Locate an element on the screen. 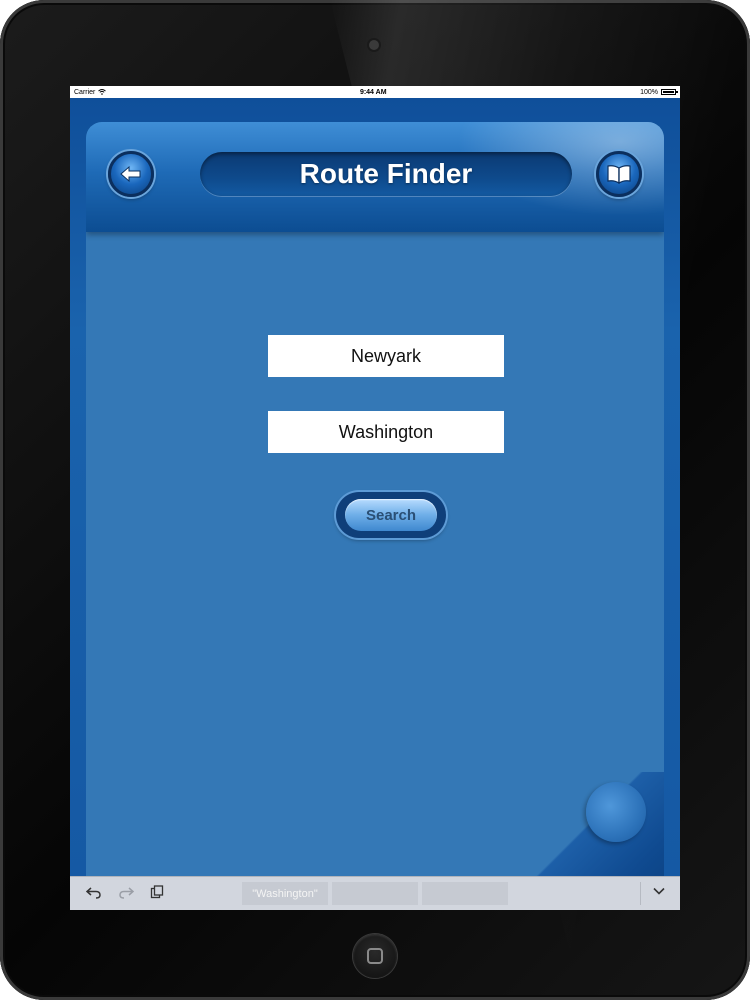 This screenshot has height=1000, width=750. header: Route Finder is located at coordinates (375, 177).